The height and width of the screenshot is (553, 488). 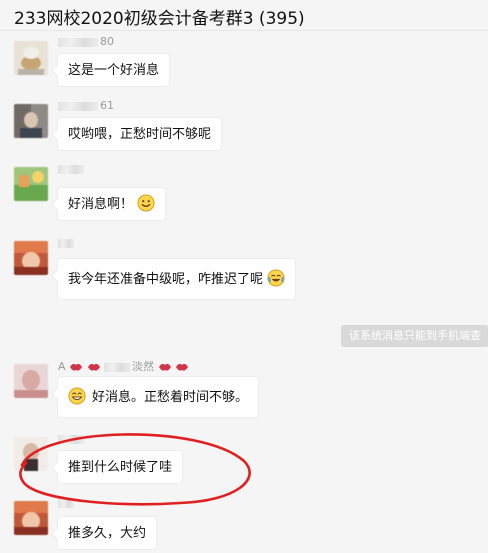 I want to click on sender-name-suffix: 80, so click(x=107, y=41).